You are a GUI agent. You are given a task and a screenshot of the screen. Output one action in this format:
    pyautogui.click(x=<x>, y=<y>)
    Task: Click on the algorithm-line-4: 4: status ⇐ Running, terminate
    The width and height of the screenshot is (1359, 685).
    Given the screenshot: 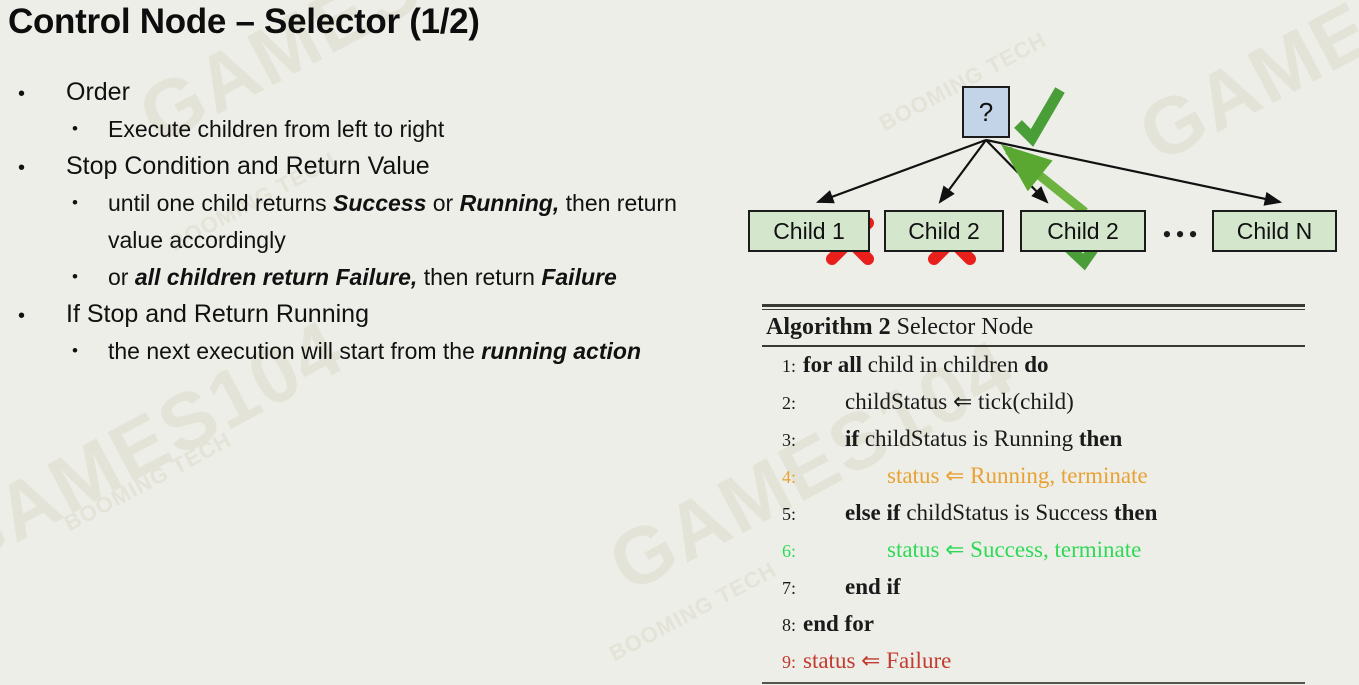 What is the action you would take?
    pyautogui.click(x=1033, y=476)
    